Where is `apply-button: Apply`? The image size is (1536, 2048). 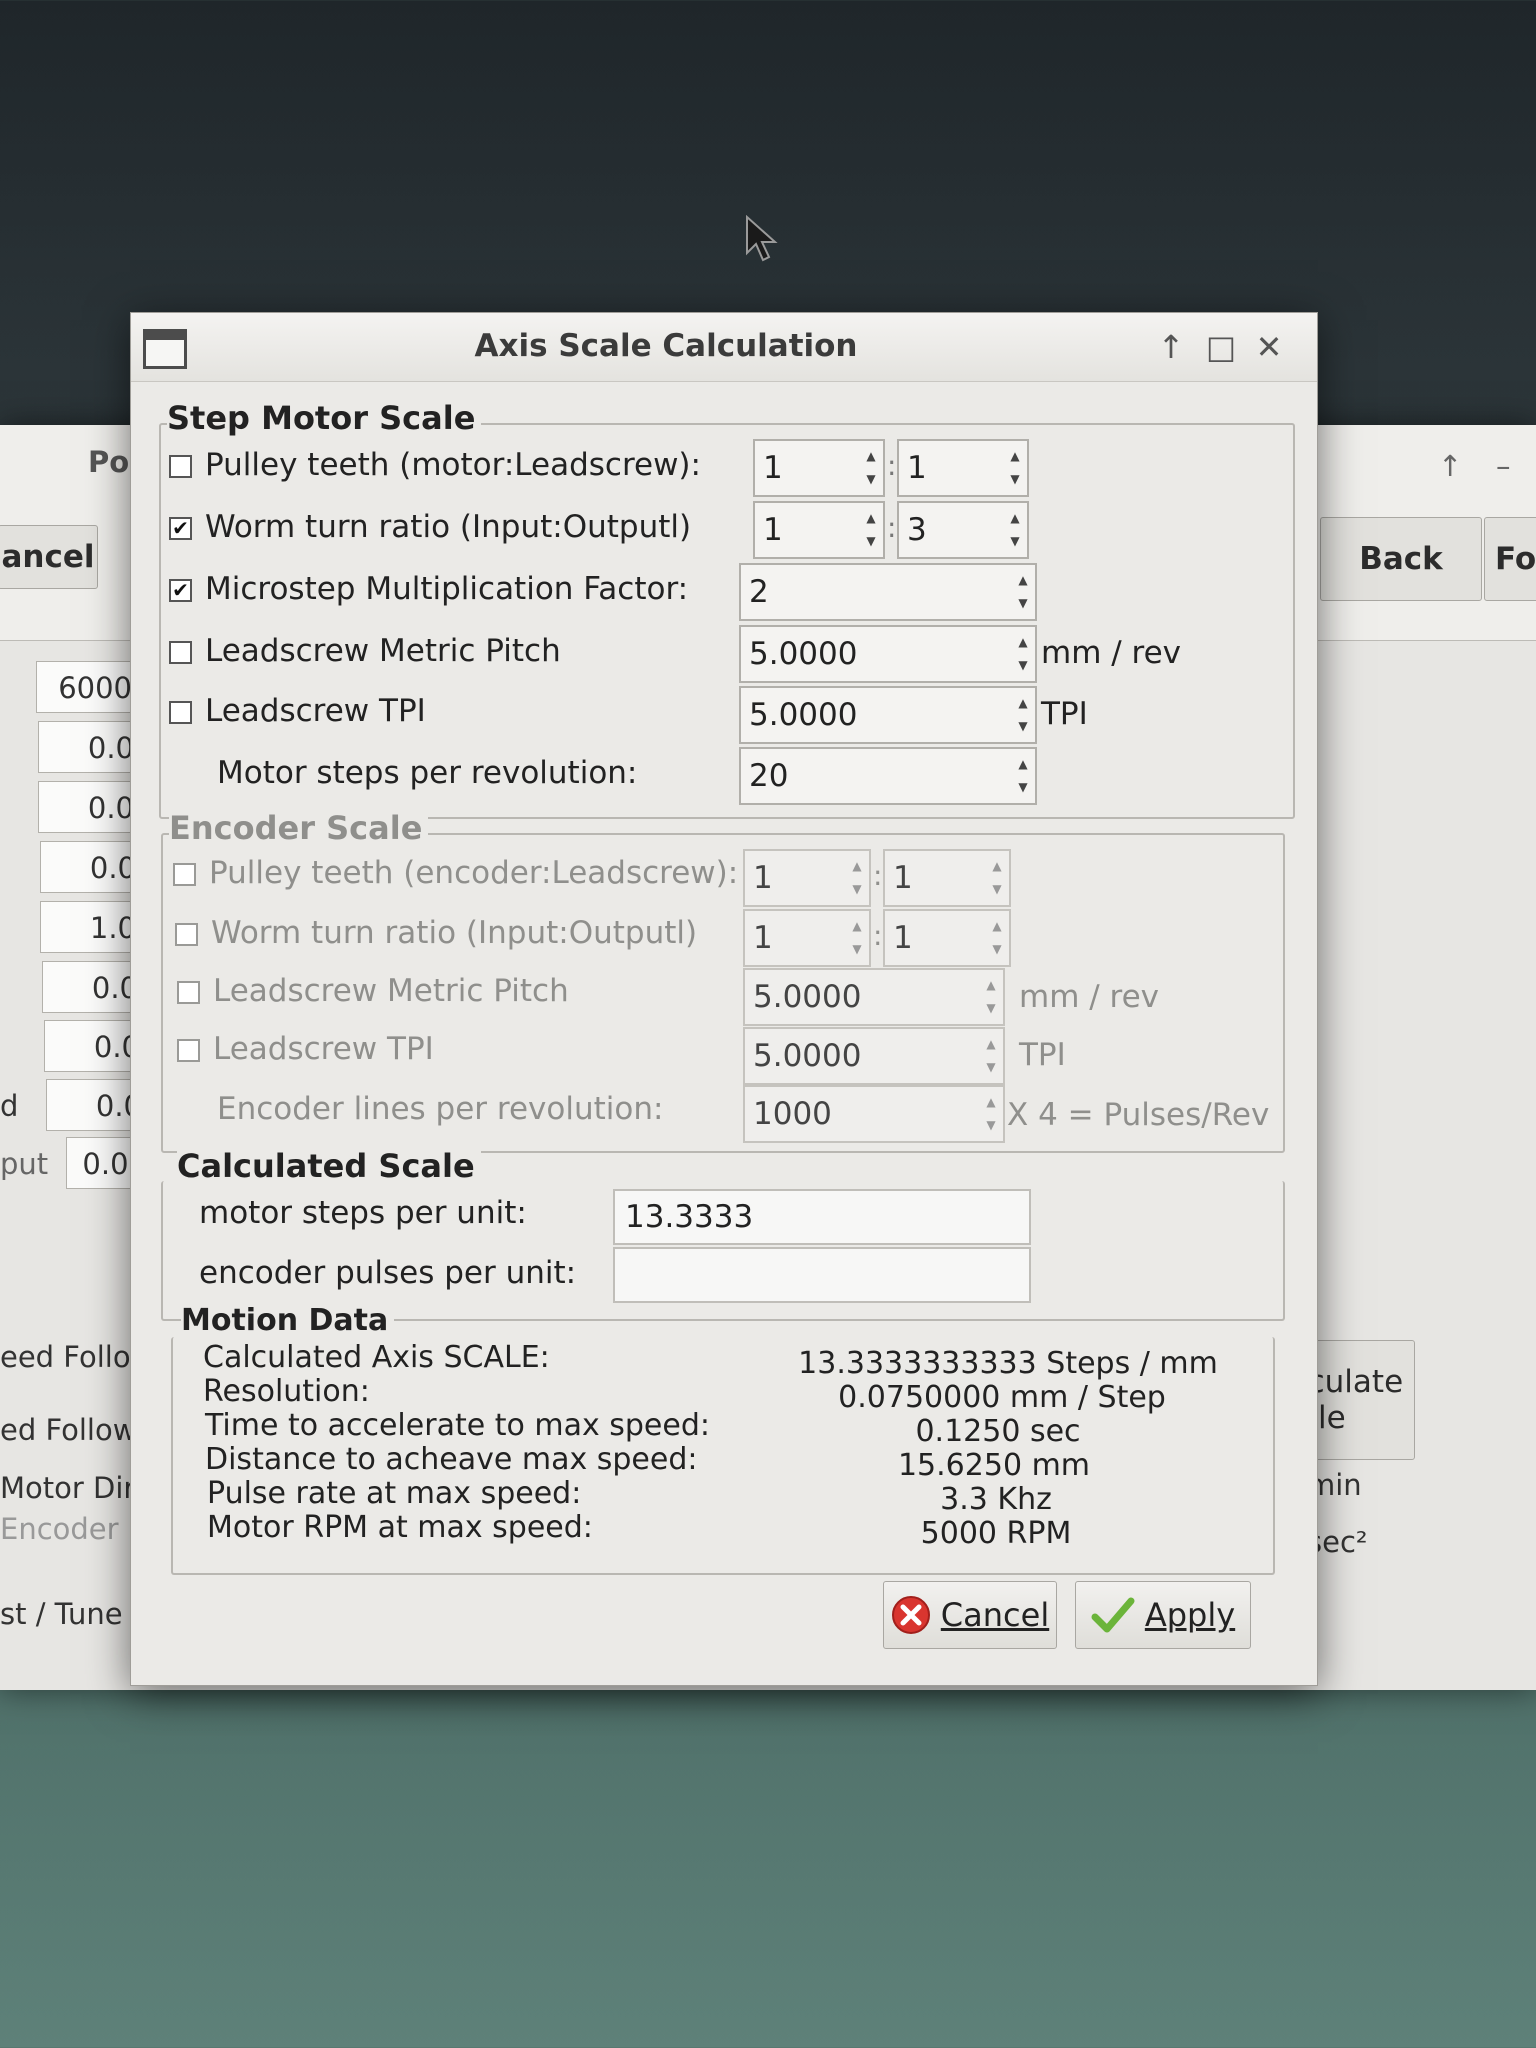
apply-button: Apply is located at coordinates (1163, 1615).